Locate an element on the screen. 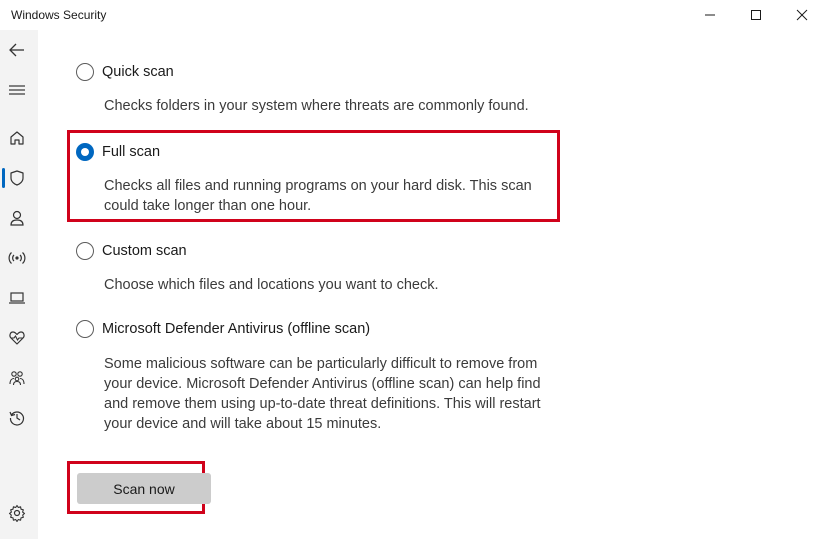 The width and height of the screenshot is (821, 539). sidebar-item-family-options is located at coordinates (17, 378).